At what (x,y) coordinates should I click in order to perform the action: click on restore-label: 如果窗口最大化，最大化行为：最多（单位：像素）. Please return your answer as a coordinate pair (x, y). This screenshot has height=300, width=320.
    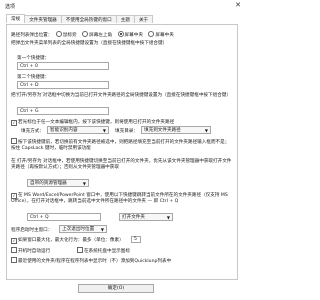
    Looking at the image, I should click on (71, 240).